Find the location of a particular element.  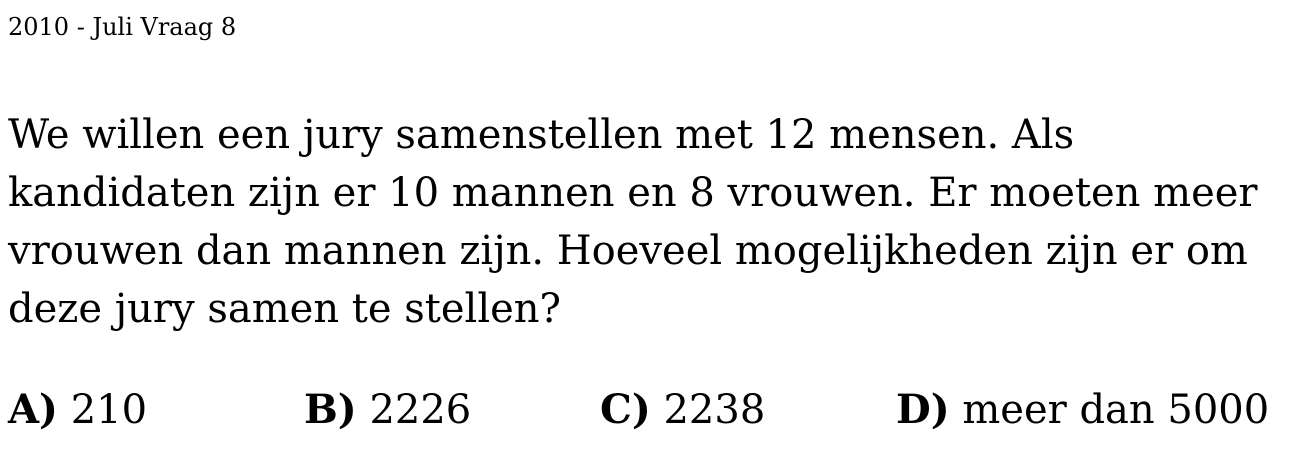

answer-letter: A) is located at coordinates (33, 409).